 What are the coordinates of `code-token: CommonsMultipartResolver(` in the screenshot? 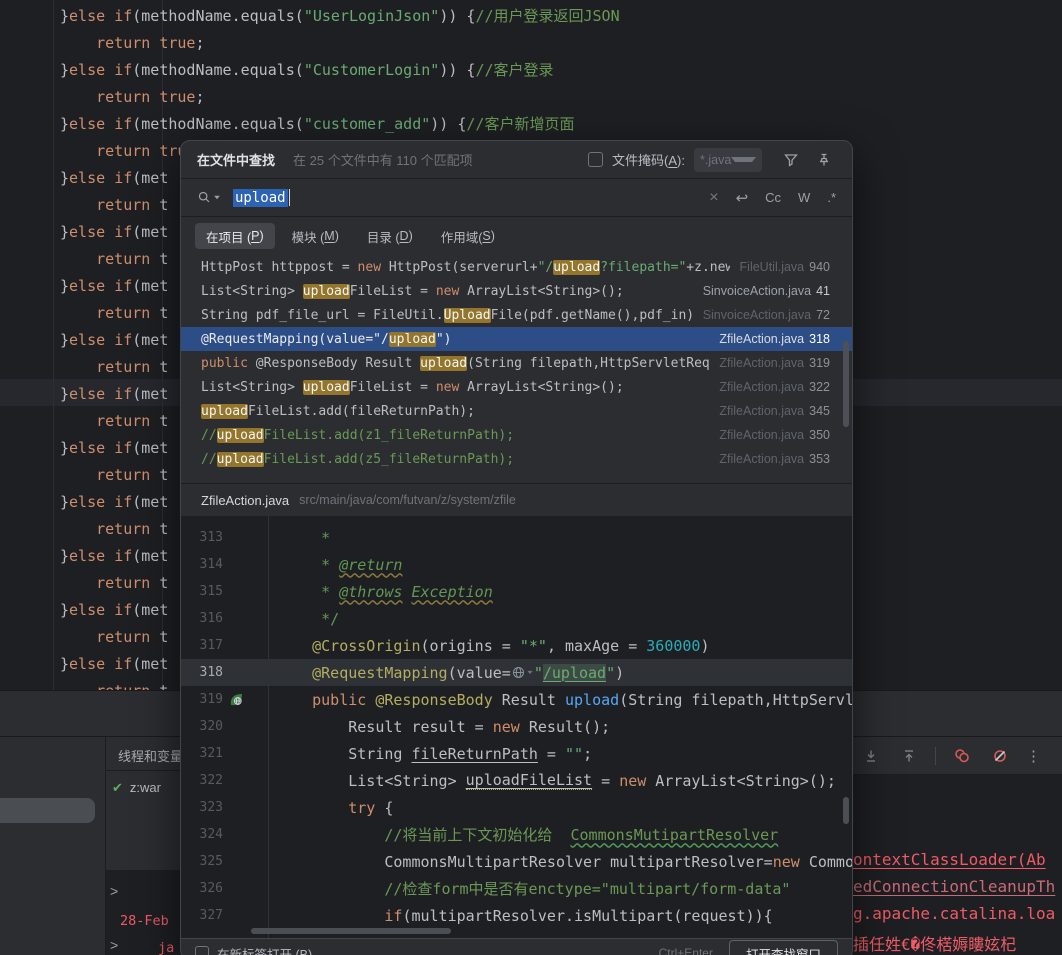 It's located at (830, 861).